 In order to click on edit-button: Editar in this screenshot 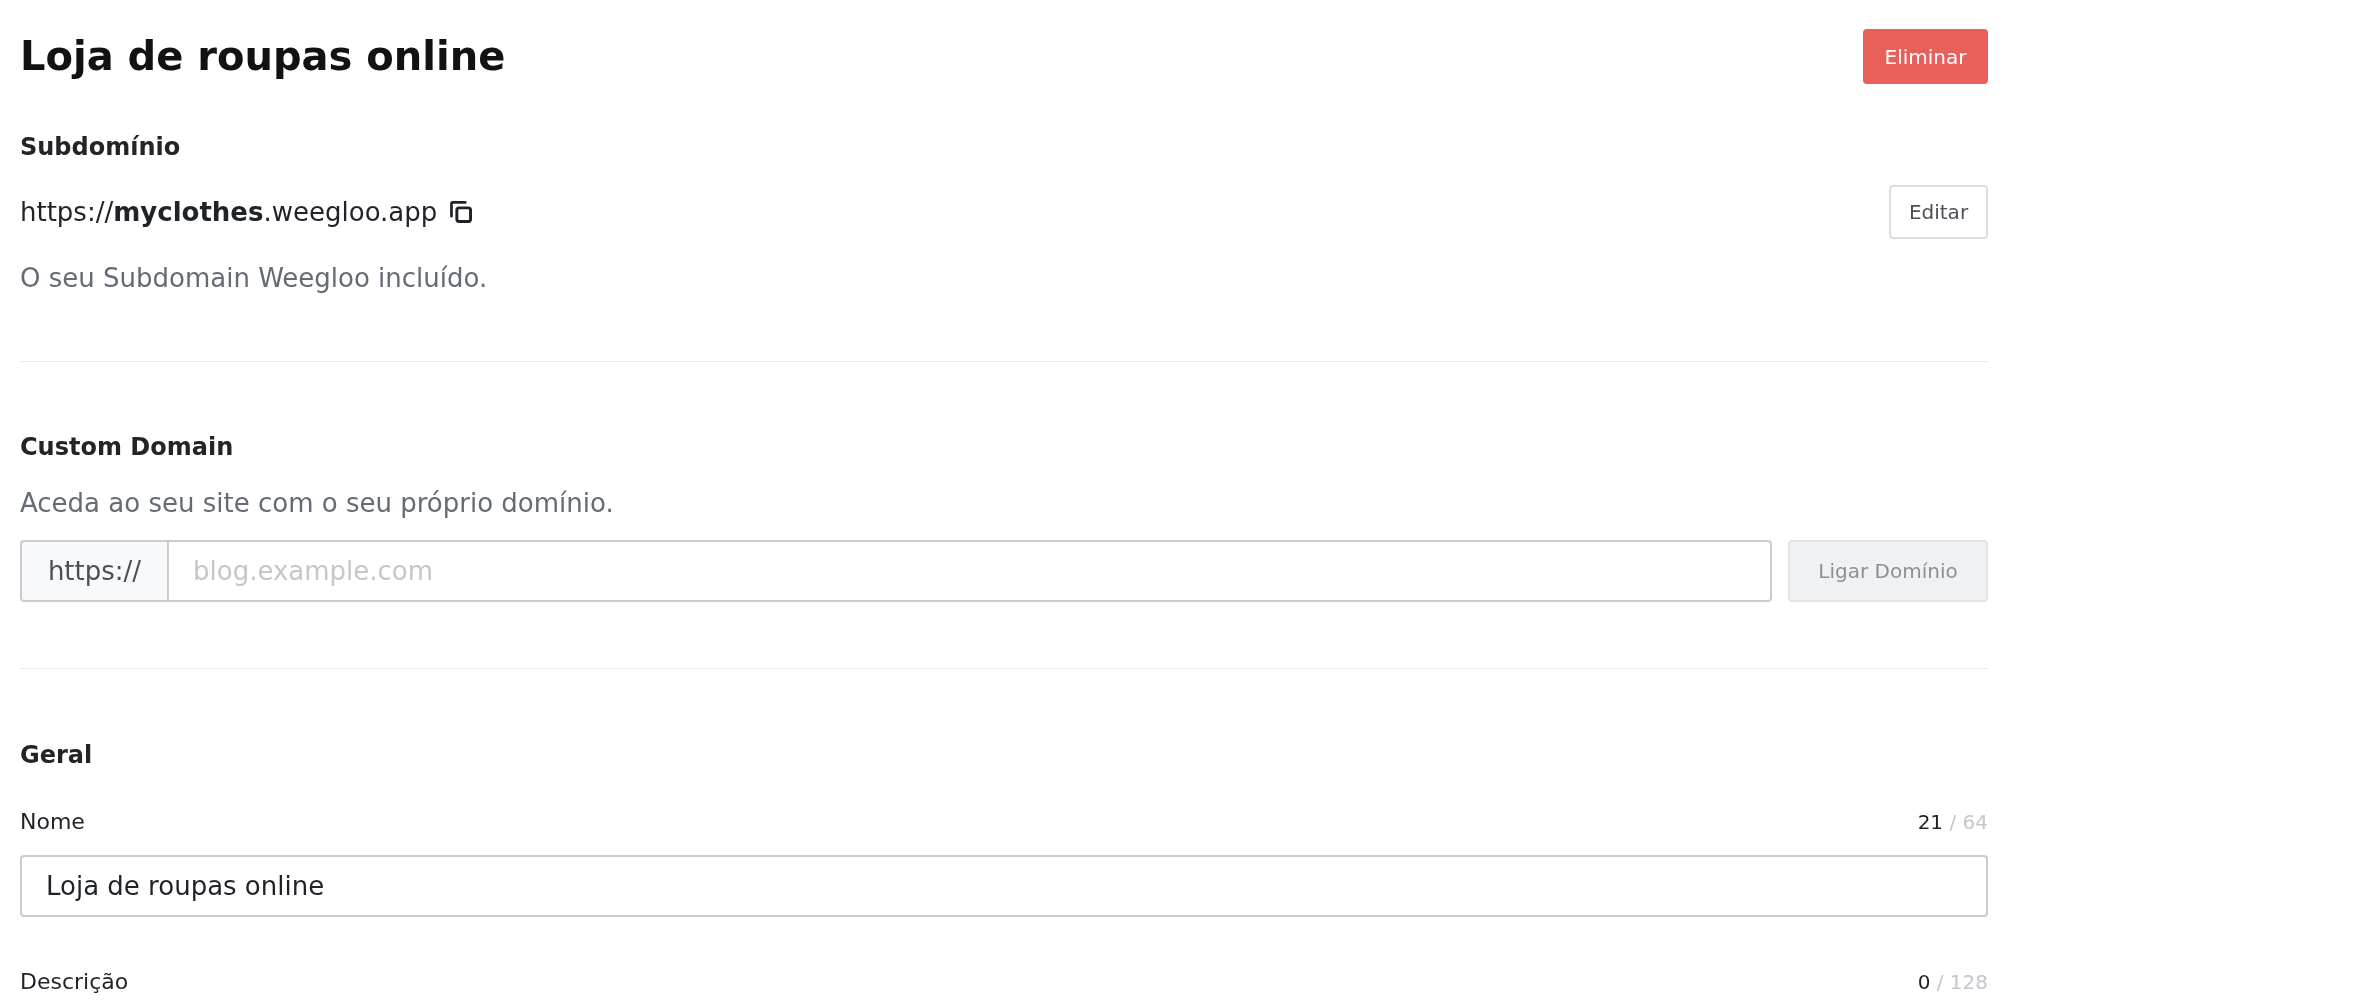, I will do `click(1938, 212)`.